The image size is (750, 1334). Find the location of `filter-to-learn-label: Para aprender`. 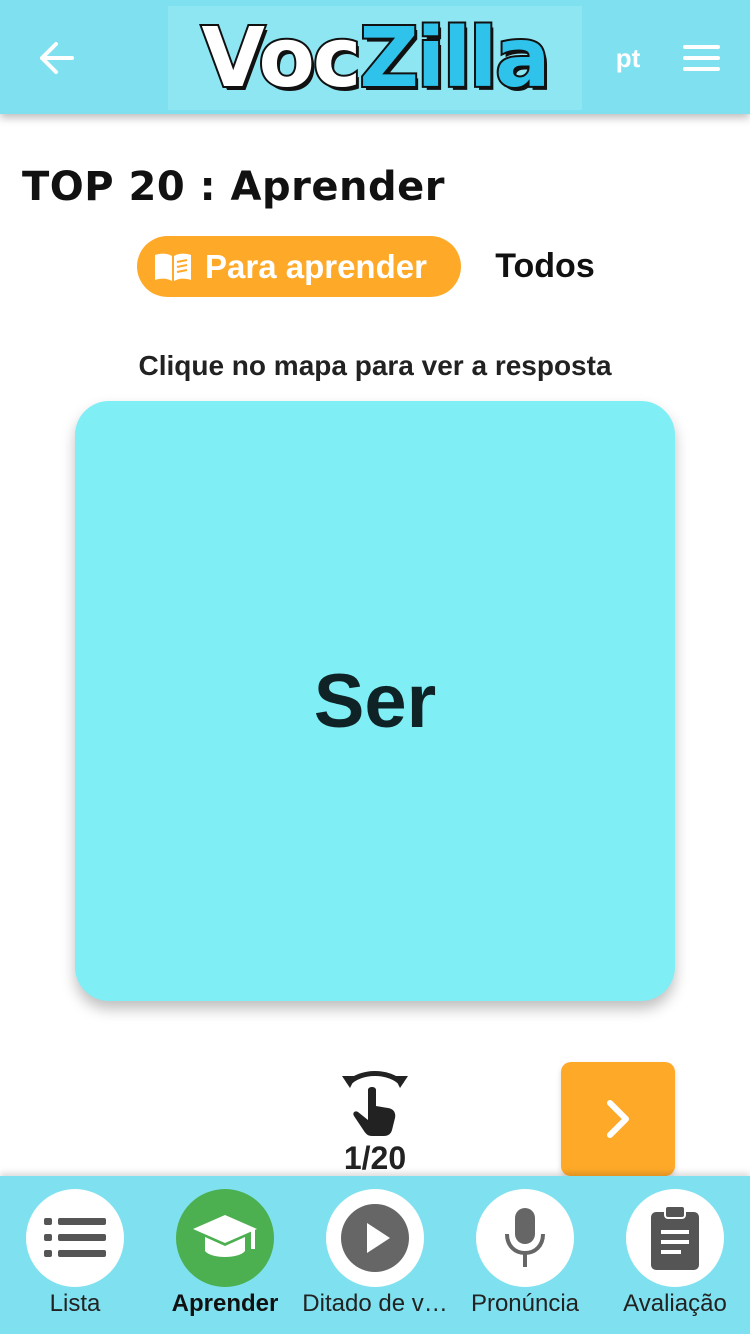

filter-to-learn-label: Para aprender is located at coordinates (316, 266).